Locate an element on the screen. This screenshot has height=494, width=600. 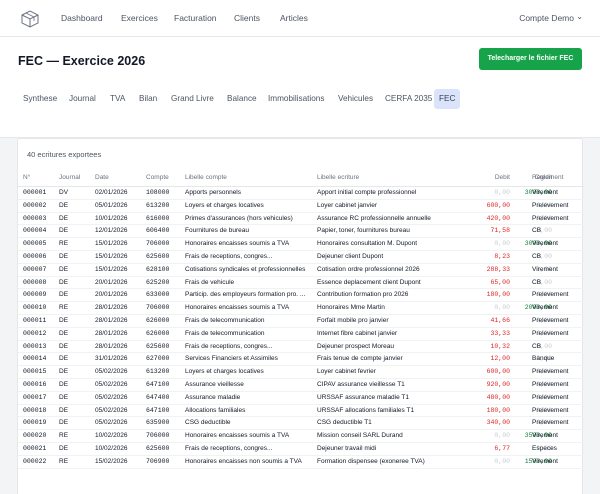
cell-numero: 000016 is located at coordinates (35, 384).